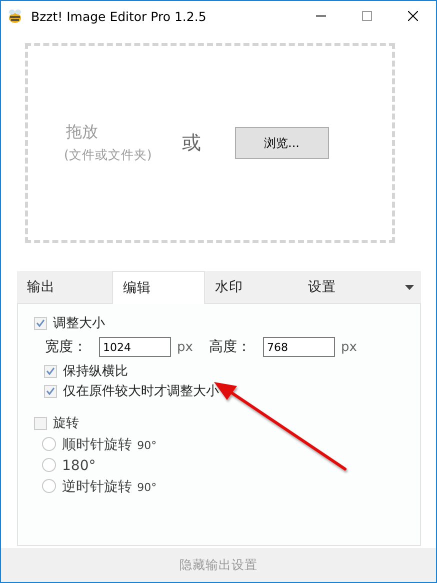 This screenshot has height=583, width=437. What do you see at coordinates (191, 143) in the screenshot?
I see `or-label: 或` at bounding box center [191, 143].